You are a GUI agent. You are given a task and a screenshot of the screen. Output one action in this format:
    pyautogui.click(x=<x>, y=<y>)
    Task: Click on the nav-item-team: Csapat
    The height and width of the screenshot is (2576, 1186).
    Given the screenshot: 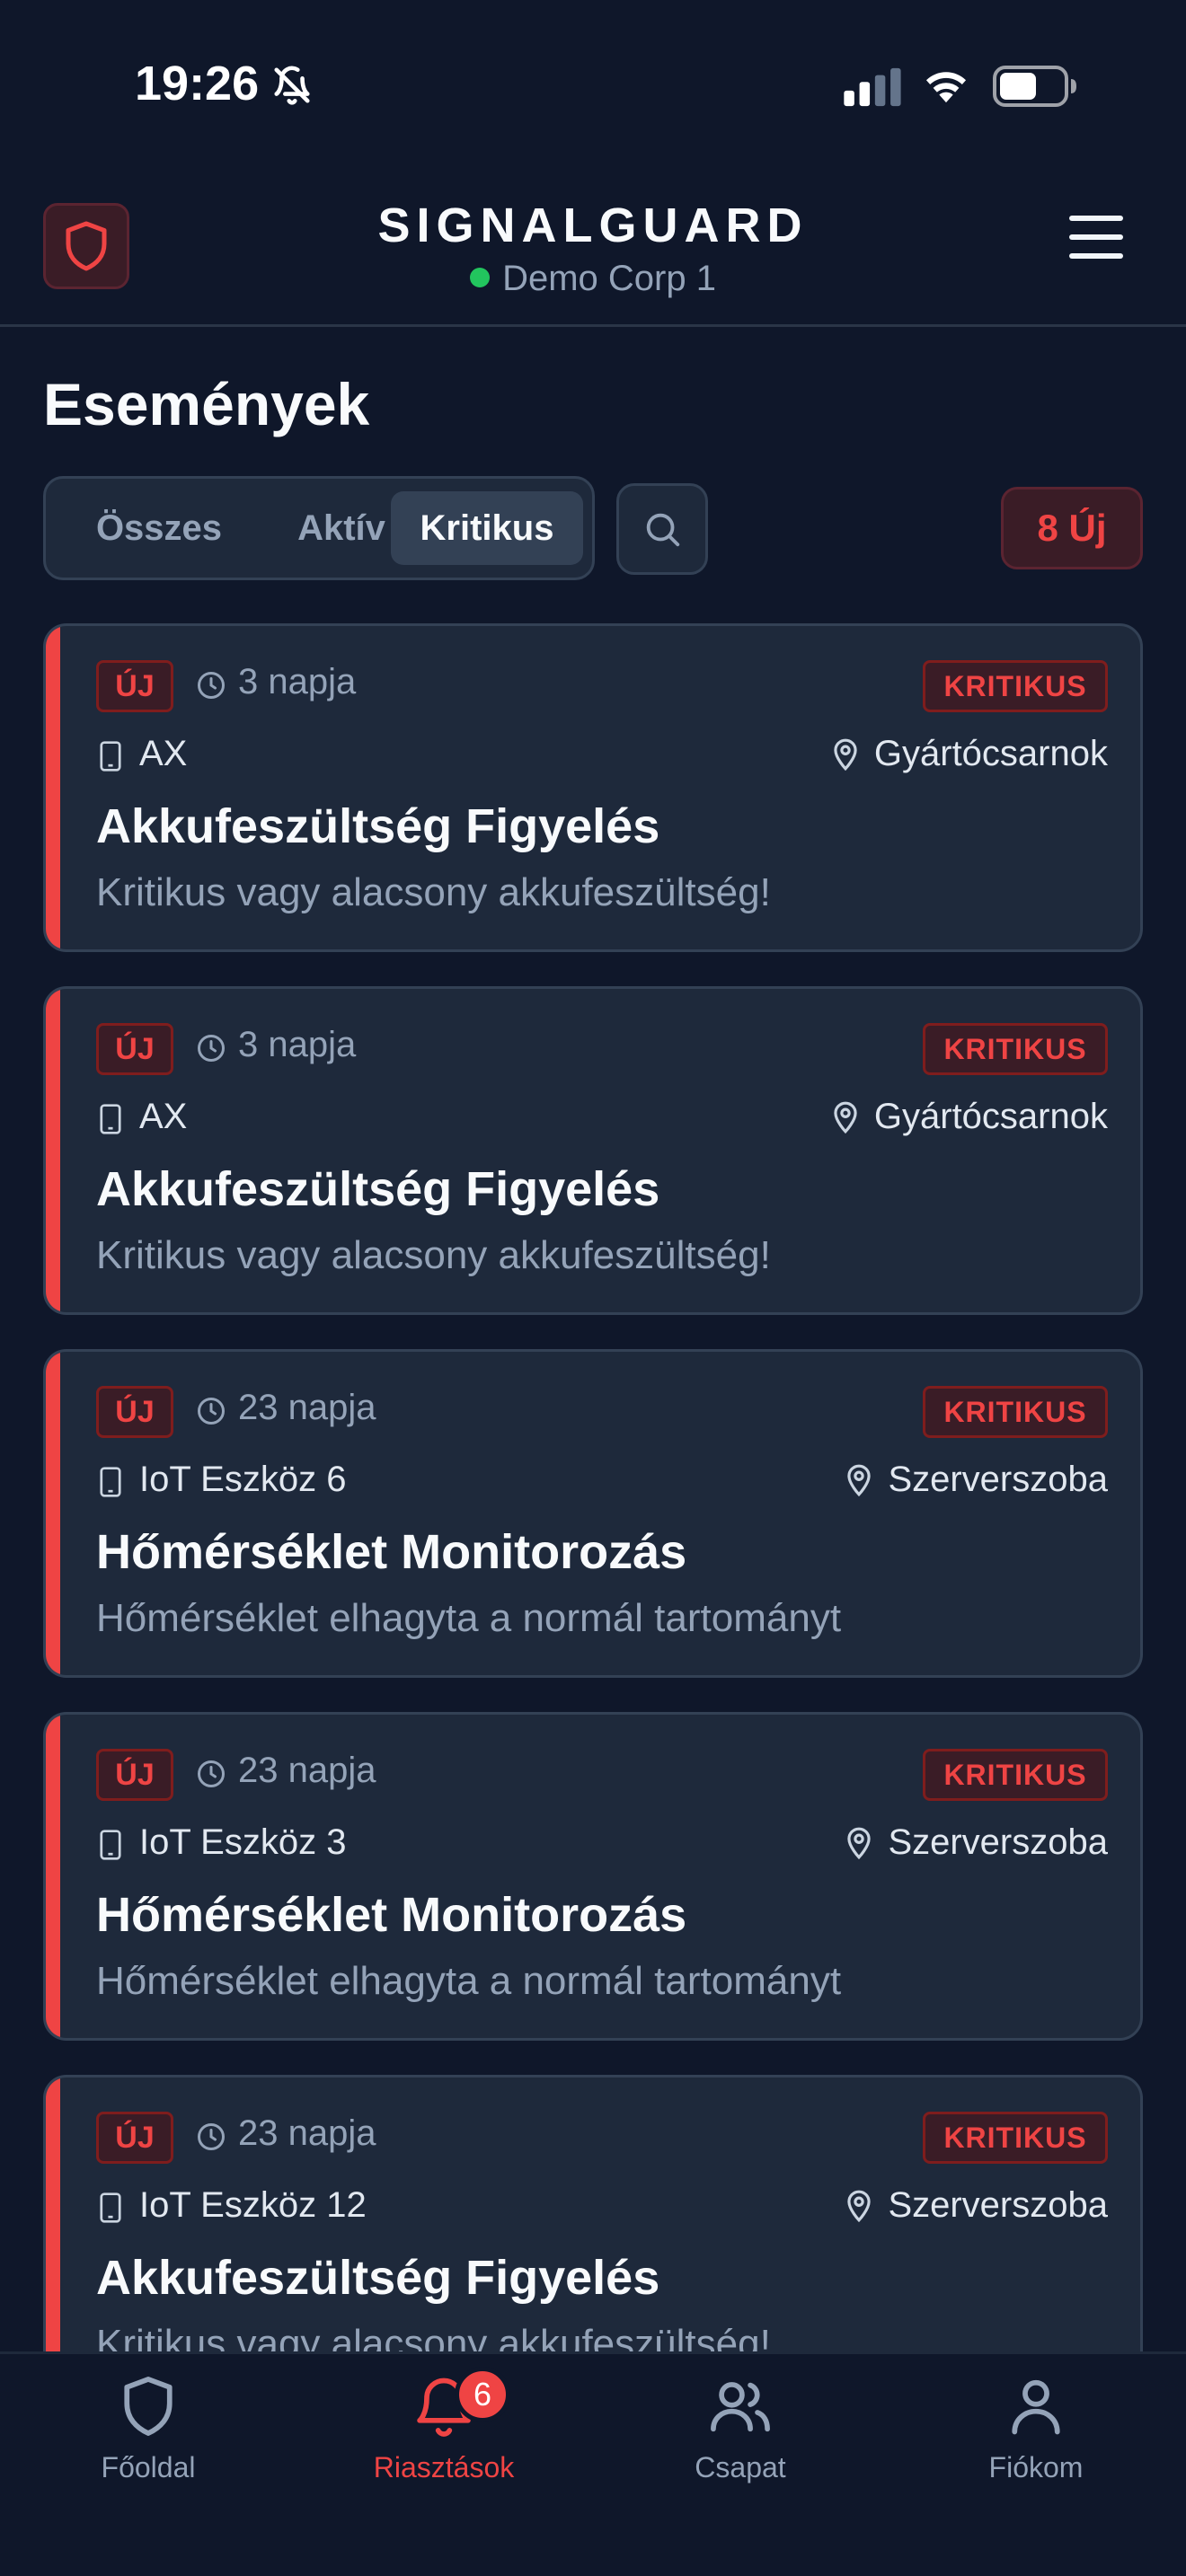 What is the action you would take?
    pyautogui.click(x=740, y=2428)
    